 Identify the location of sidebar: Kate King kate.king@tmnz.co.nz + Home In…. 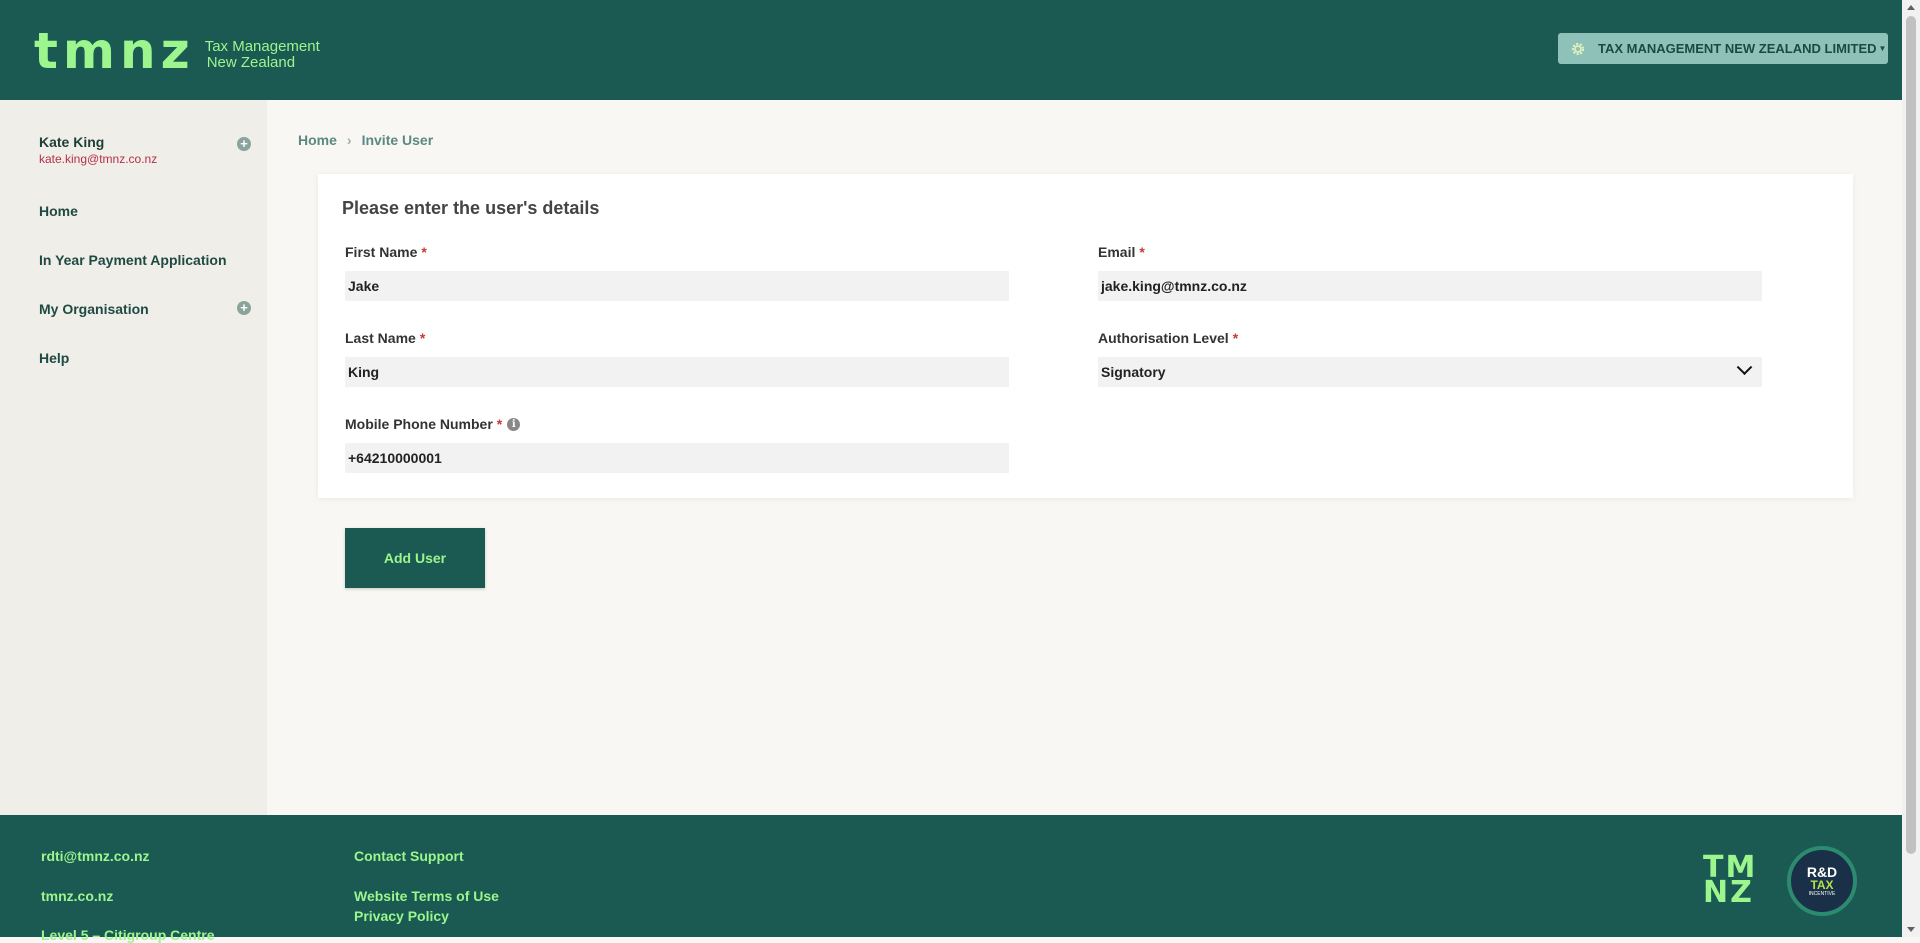
(133, 457).